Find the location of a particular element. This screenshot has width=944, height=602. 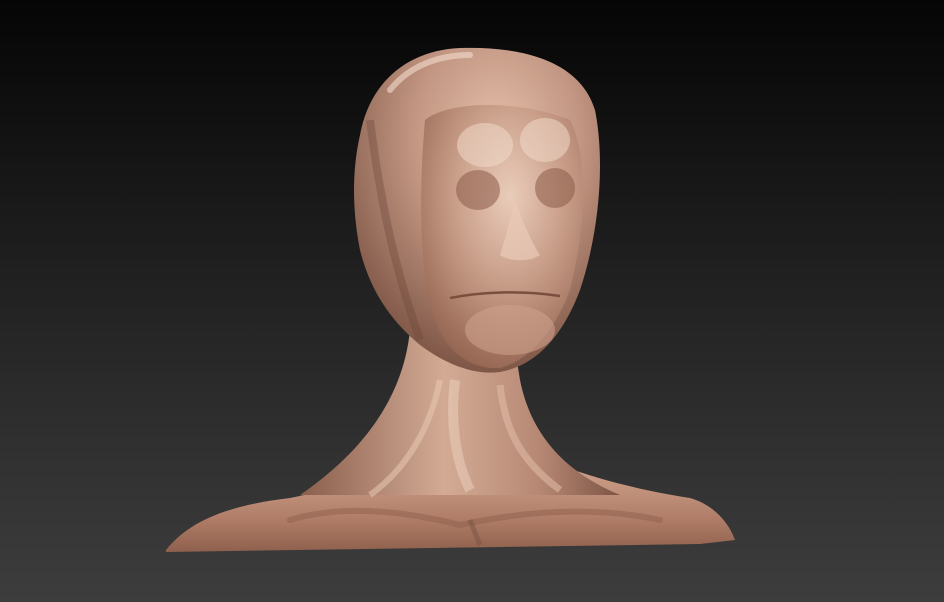

bust-brow-right is located at coordinates (545, 140).